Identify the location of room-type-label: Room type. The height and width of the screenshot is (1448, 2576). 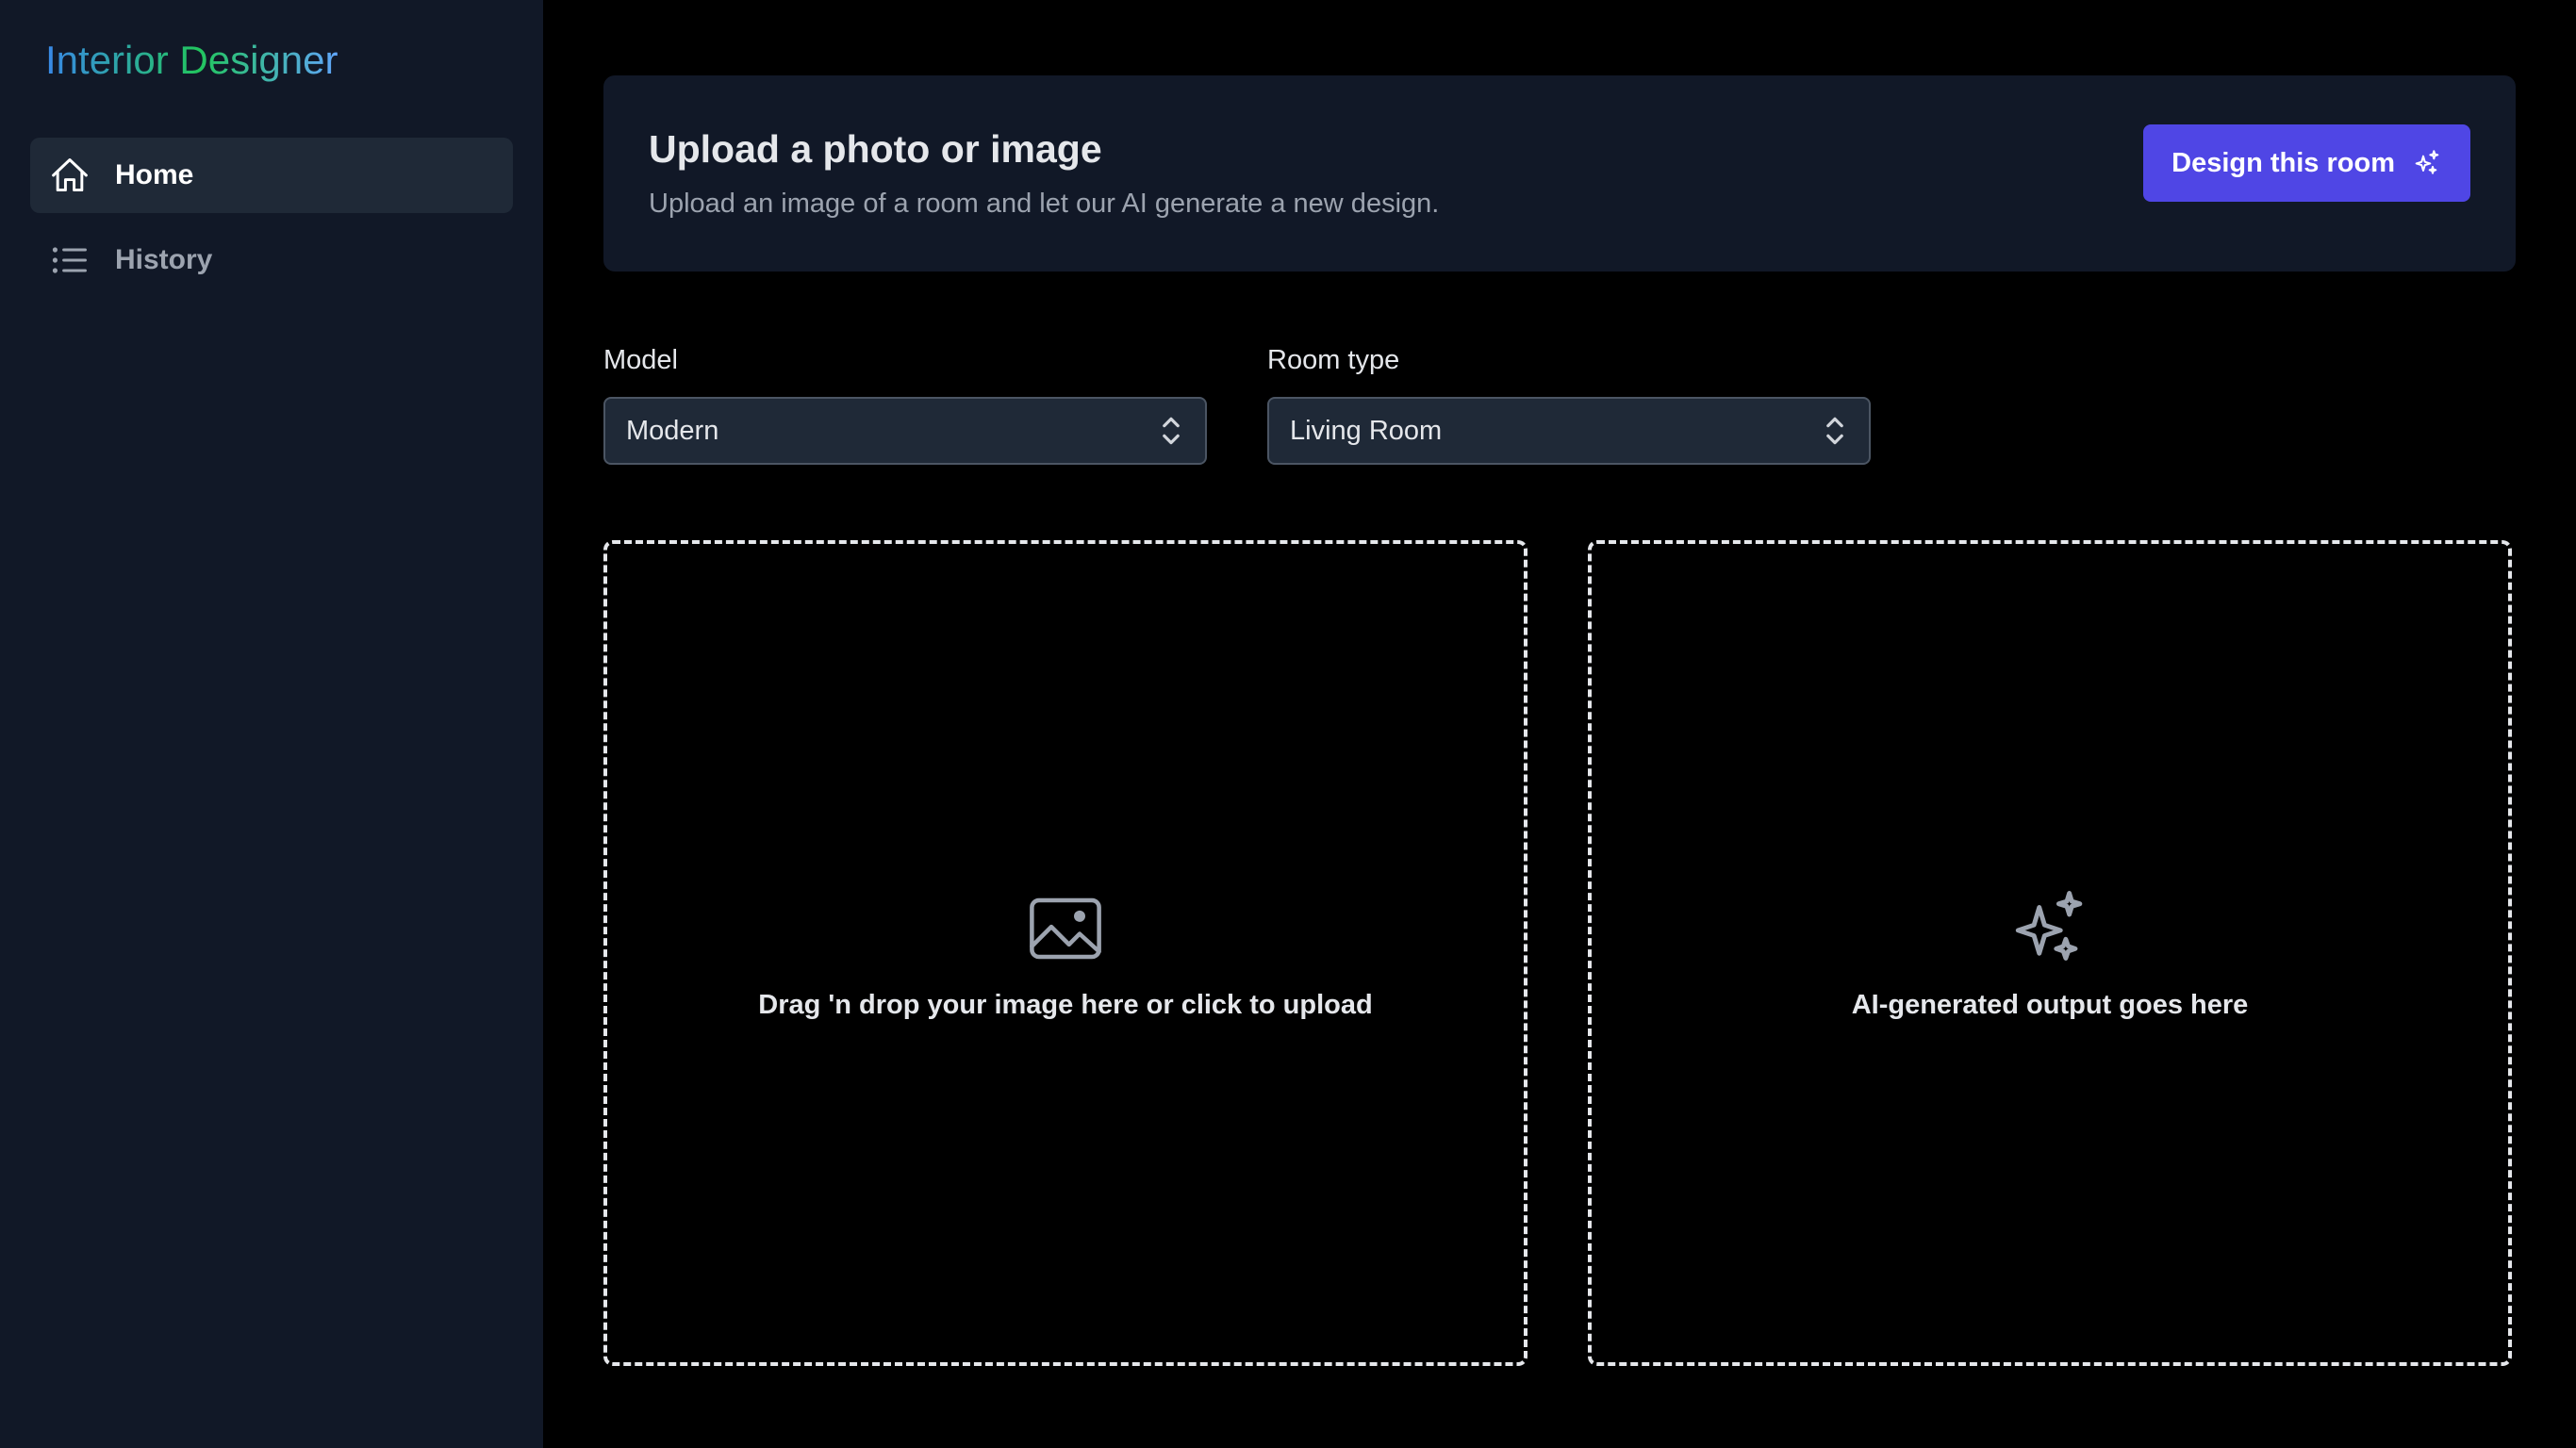
(1333, 360).